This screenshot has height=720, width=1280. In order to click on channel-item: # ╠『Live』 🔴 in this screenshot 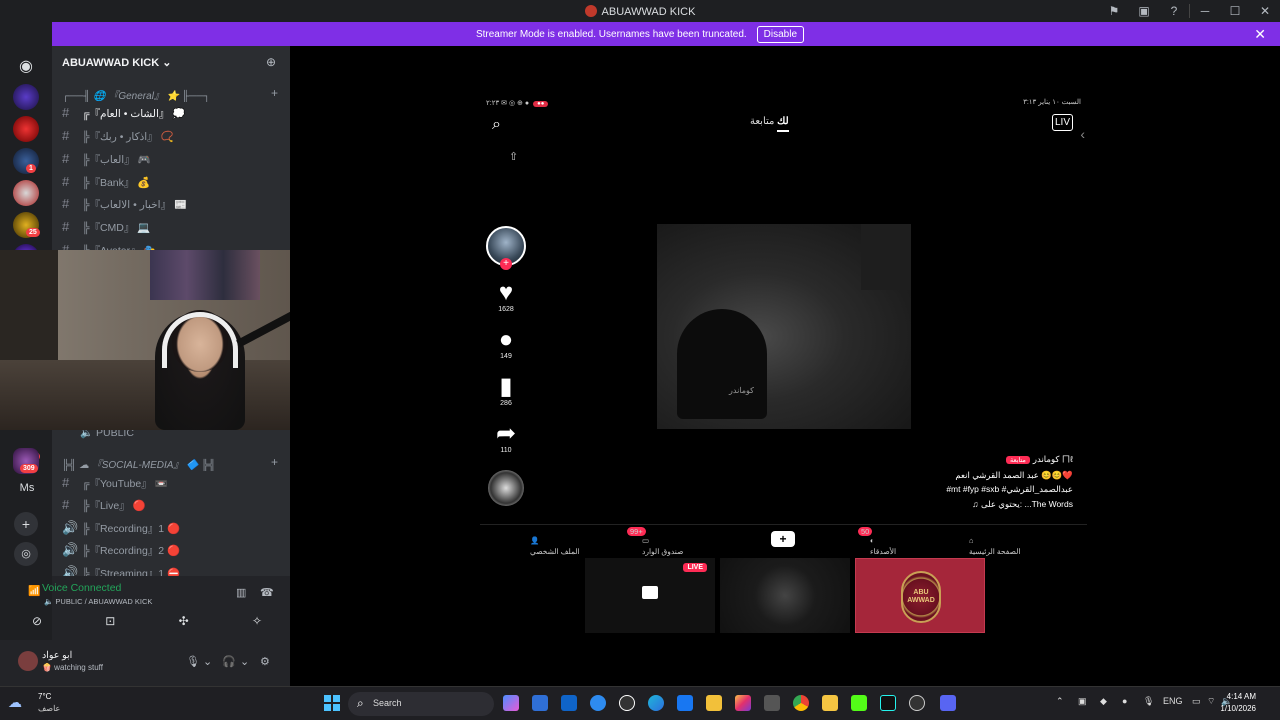, I will do `click(104, 505)`.